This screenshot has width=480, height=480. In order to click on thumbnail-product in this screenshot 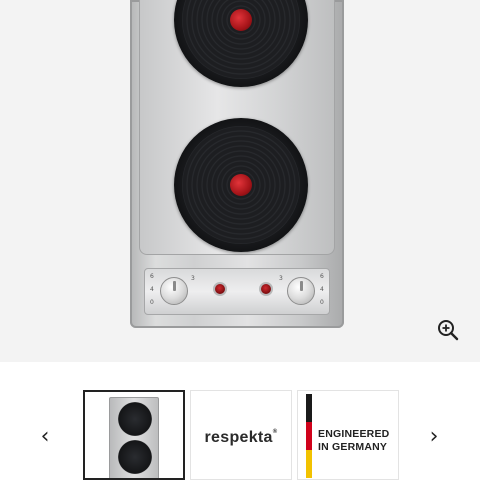, I will do `click(134, 435)`.